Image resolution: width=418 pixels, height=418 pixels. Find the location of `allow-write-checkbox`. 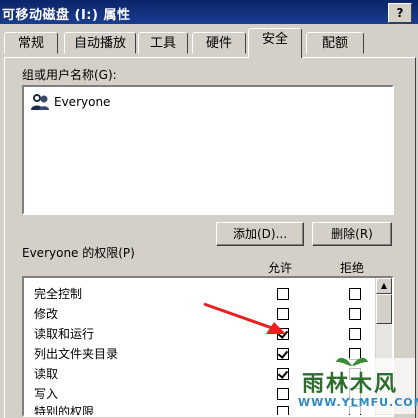

allow-write-checkbox is located at coordinates (283, 394).